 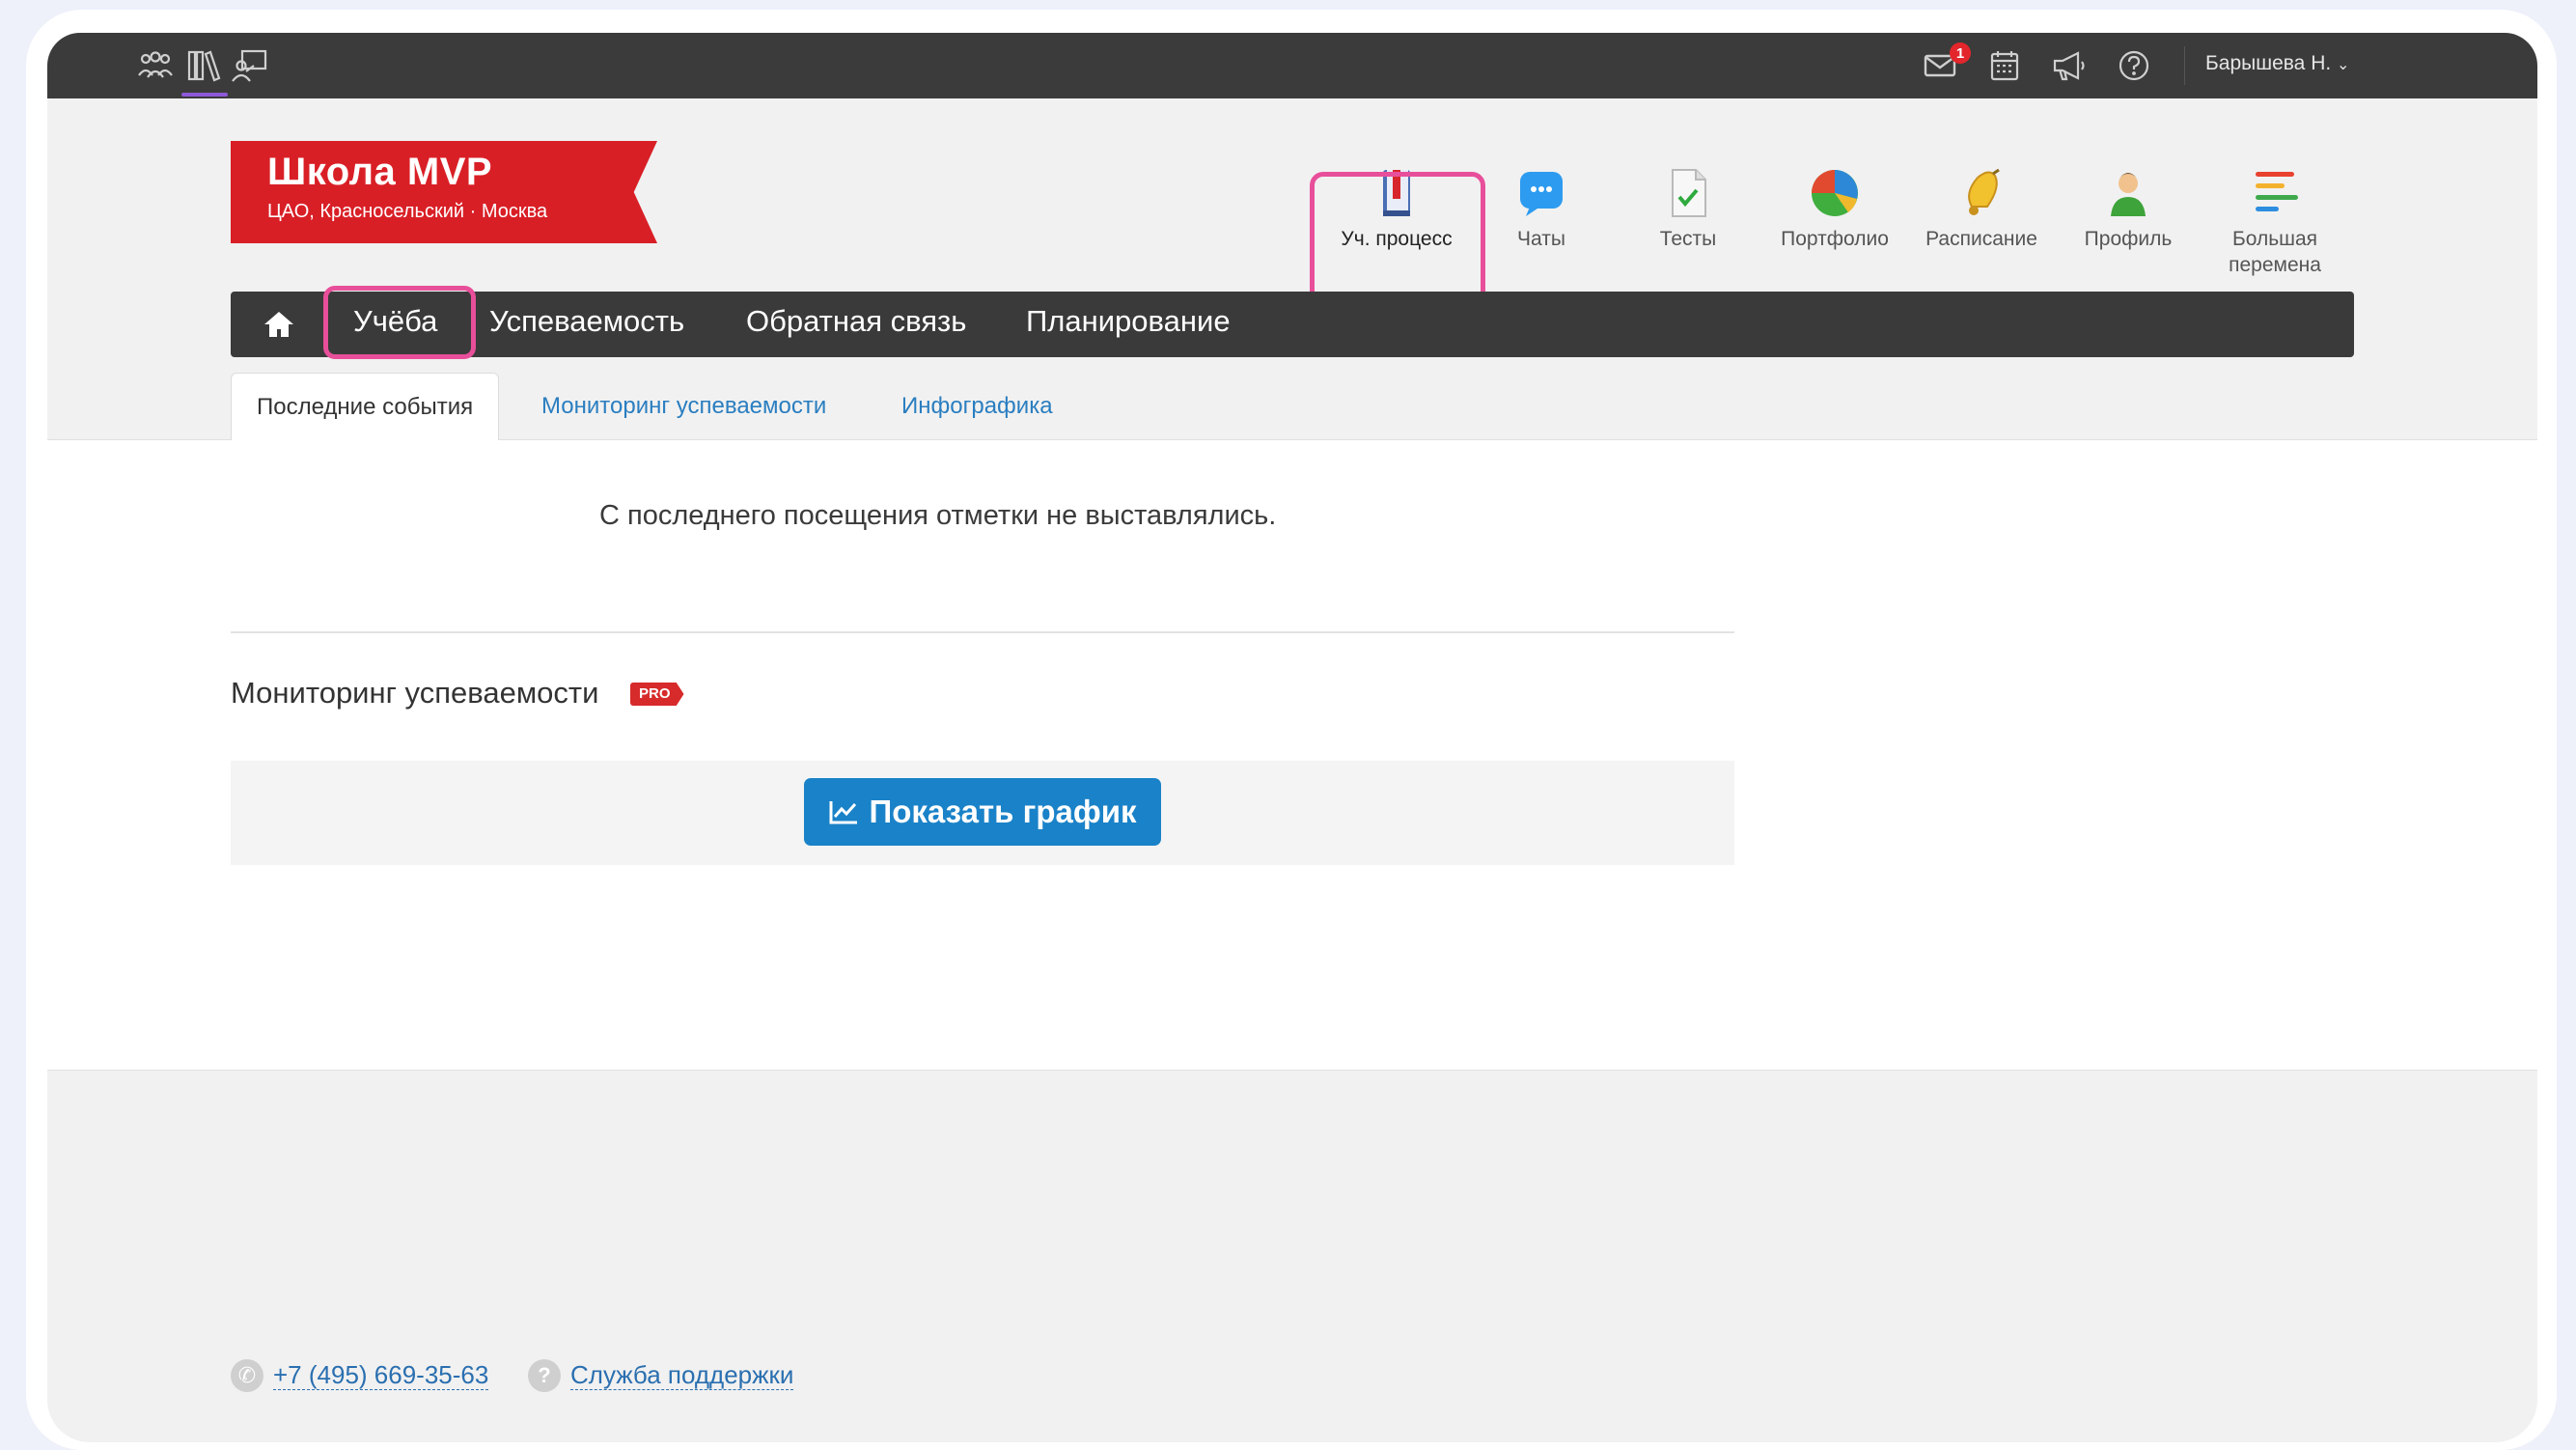 What do you see at coordinates (2274, 221) in the screenshot?
I see `app-big-break: Большая перемена` at bounding box center [2274, 221].